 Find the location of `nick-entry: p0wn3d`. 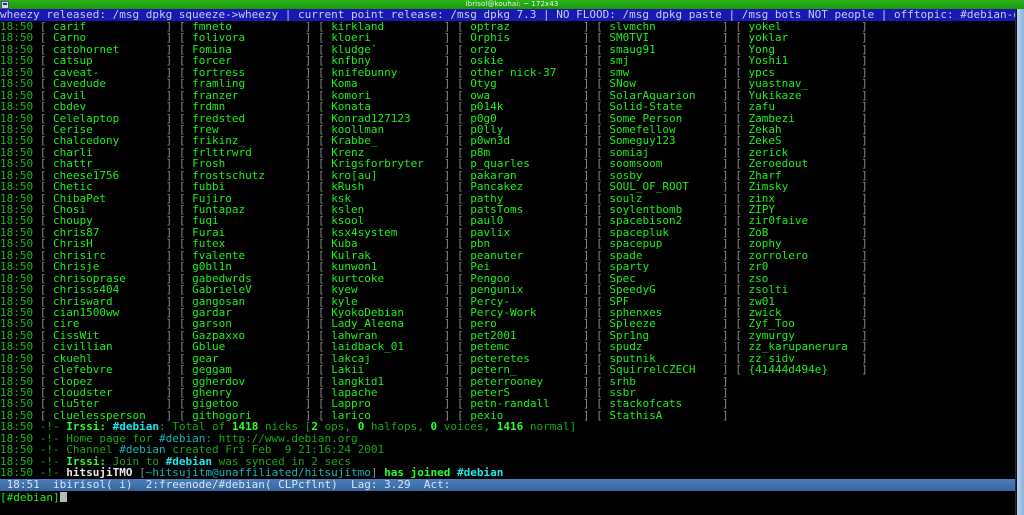

nick-entry: p0wn3d is located at coordinates (526, 140).